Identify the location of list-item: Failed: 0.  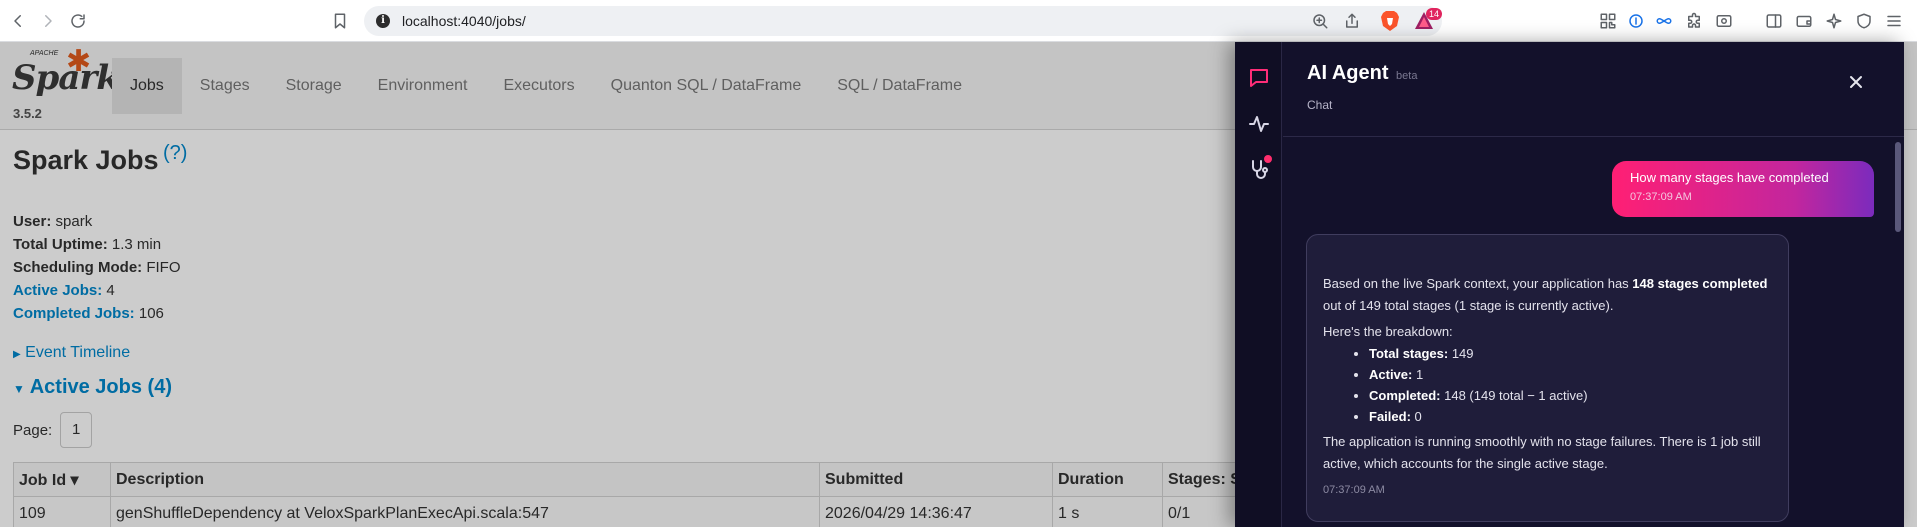
(1570, 416).